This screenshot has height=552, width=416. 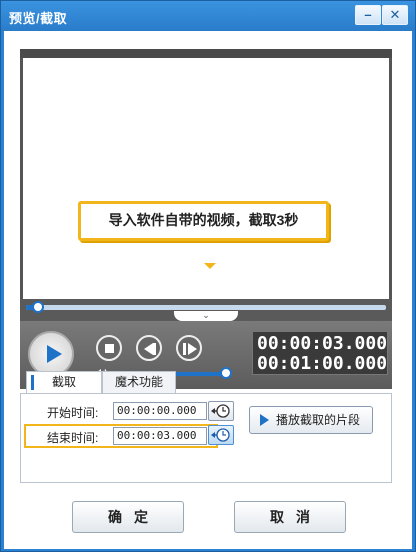 I want to click on tab-label: 截取, so click(x=63, y=382).